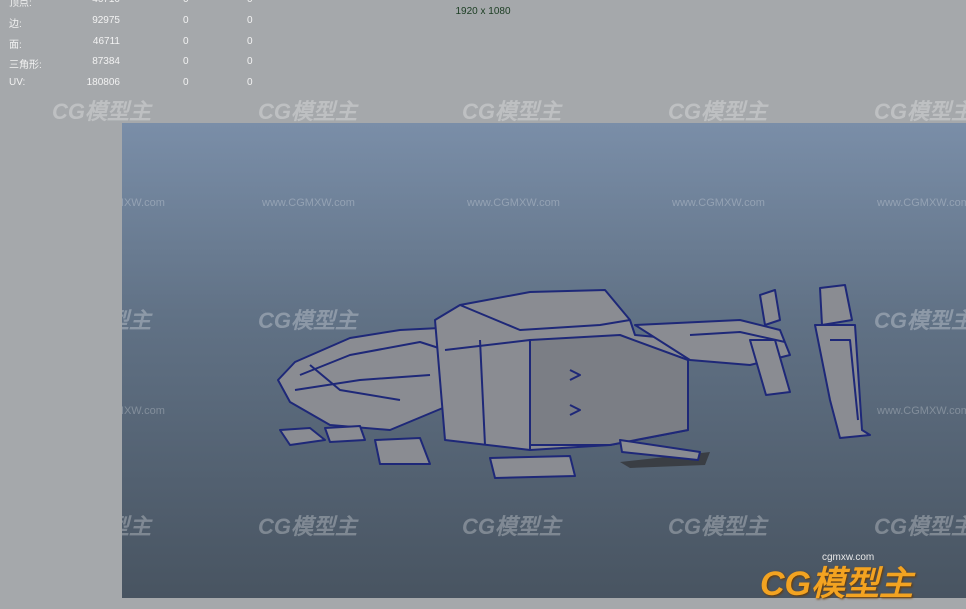  What do you see at coordinates (135, 25) in the screenshot?
I see `hud-row-edges: 边: 92975 0 0` at bounding box center [135, 25].